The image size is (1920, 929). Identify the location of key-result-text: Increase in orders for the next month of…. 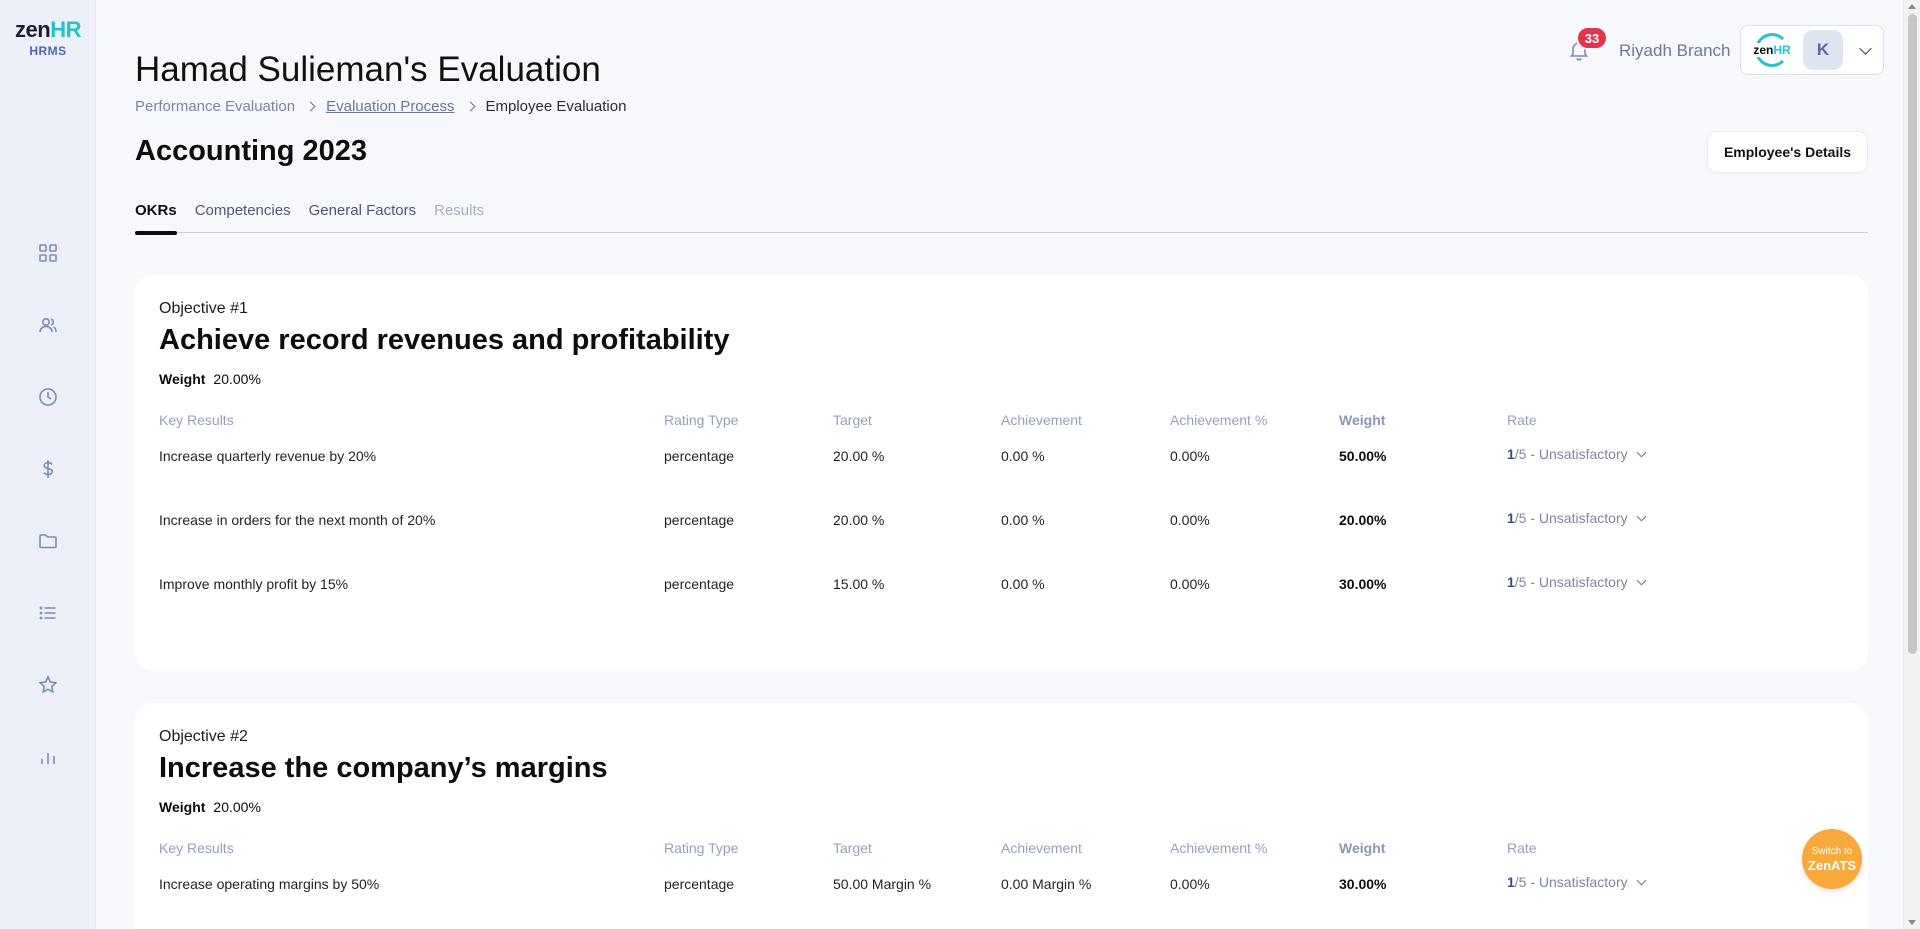
(297, 520).